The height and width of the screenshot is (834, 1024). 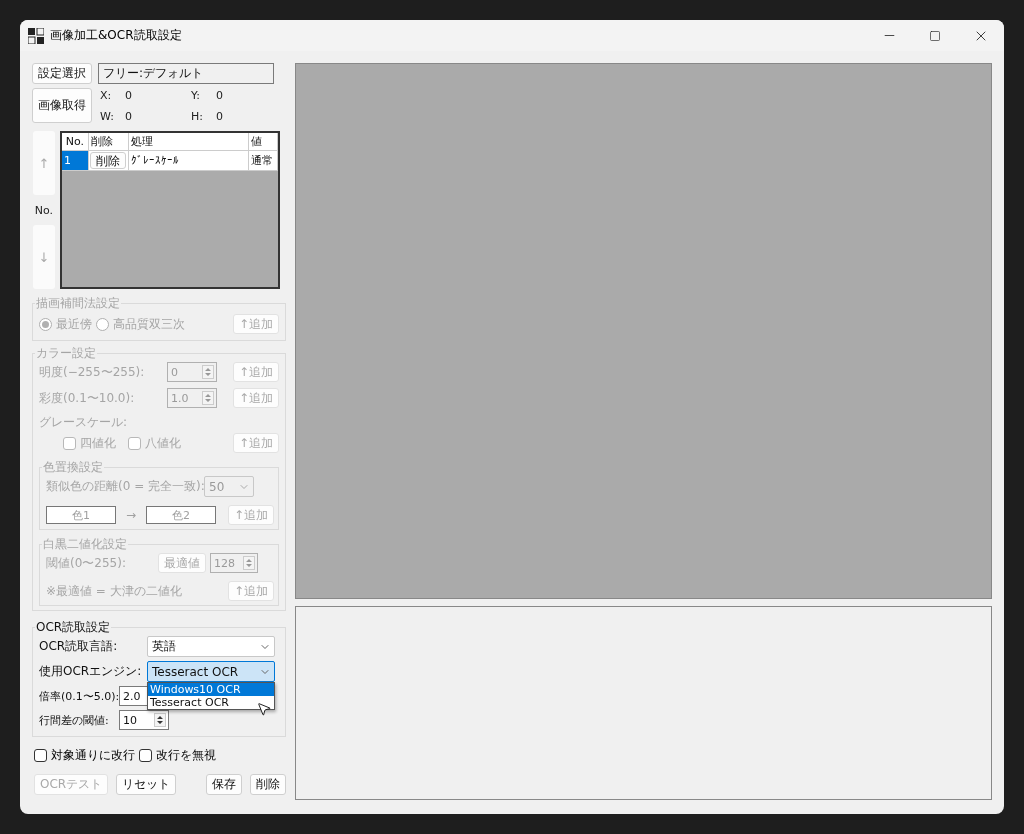 I want to click on table-cell: 1, so click(x=75, y=161).